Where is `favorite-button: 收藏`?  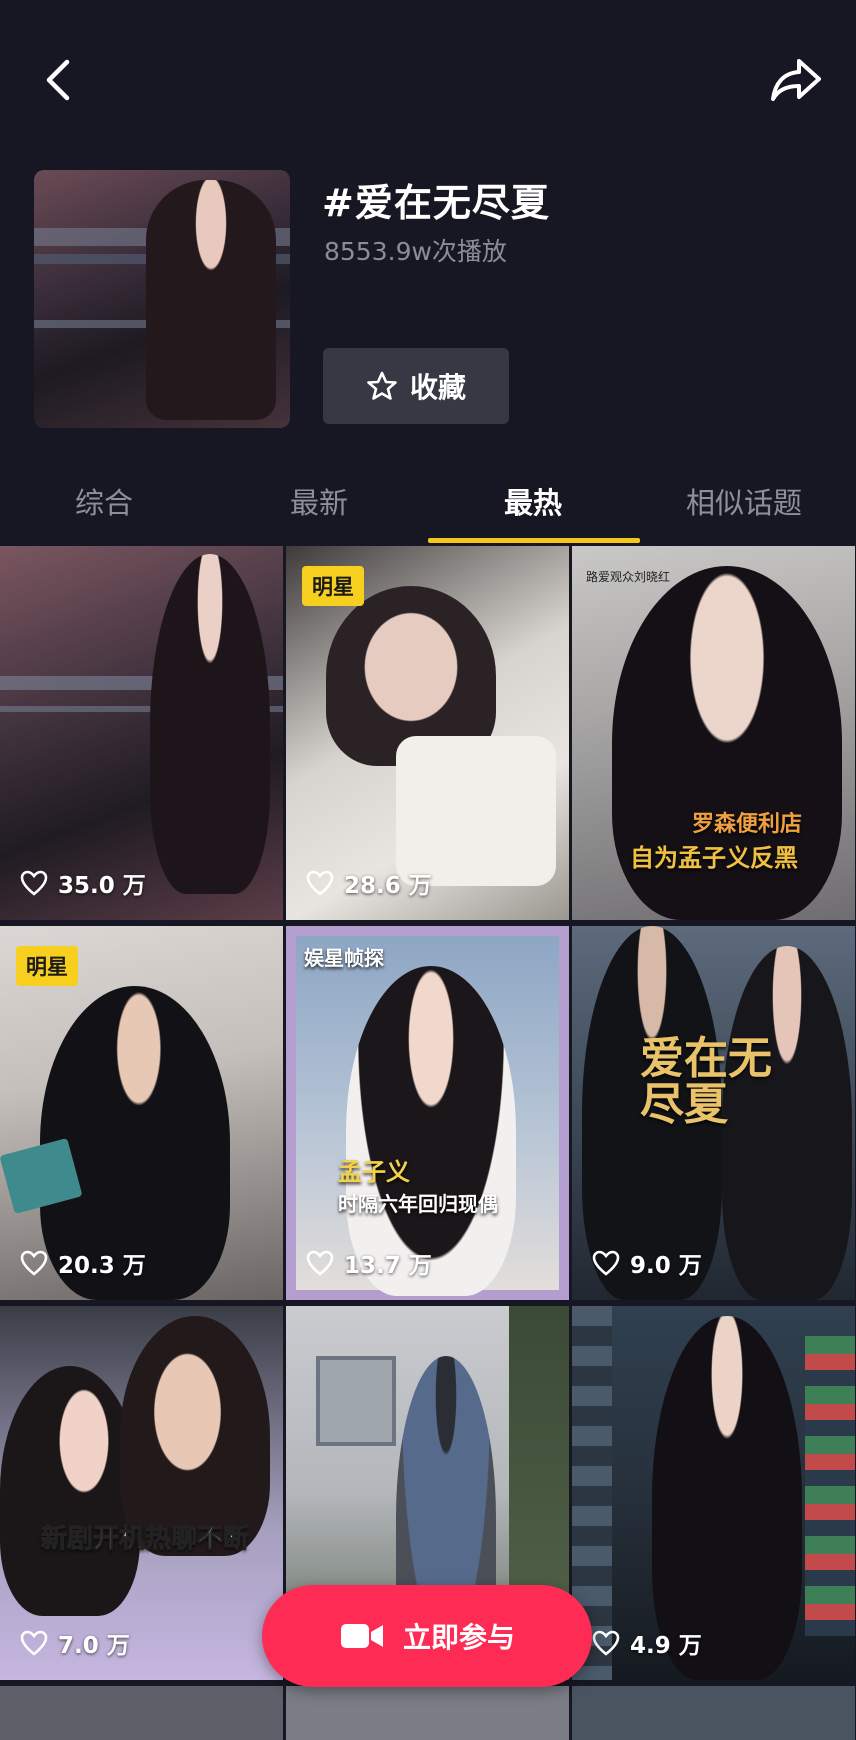
favorite-button: 收藏 is located at coordinates (416, 386).